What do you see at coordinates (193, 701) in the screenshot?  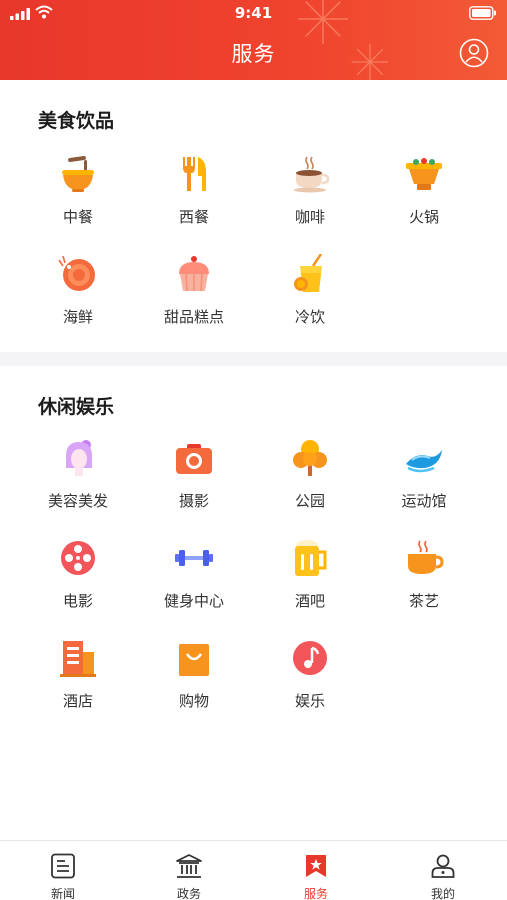 I see `service-item-label: 购物` at bounding box center [193, 701].